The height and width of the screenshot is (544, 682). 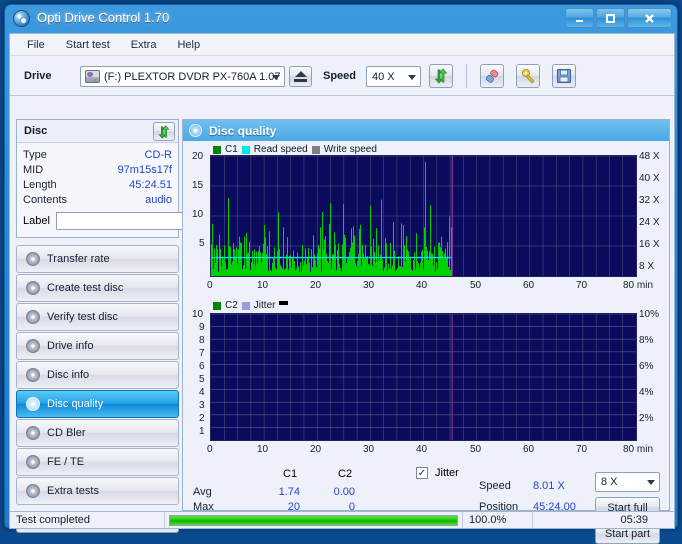 I want to click on disc-contents-value: audio, so click(x=158, y=200).